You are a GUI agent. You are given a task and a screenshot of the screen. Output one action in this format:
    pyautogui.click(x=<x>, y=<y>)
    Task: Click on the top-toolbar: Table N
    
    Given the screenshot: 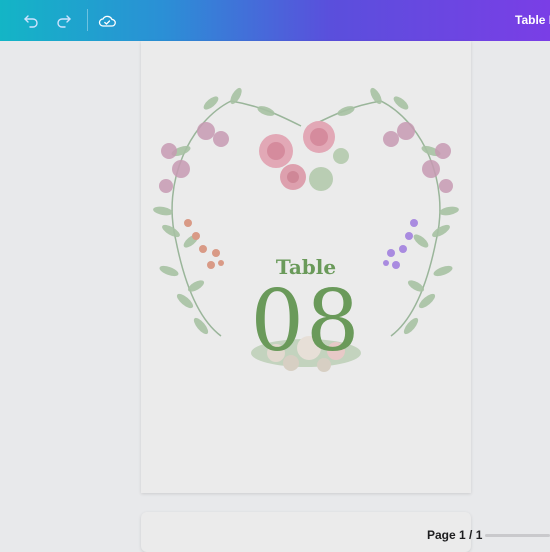 What is the action you would take?
    pyautogui.click(x=275, y=20)
    